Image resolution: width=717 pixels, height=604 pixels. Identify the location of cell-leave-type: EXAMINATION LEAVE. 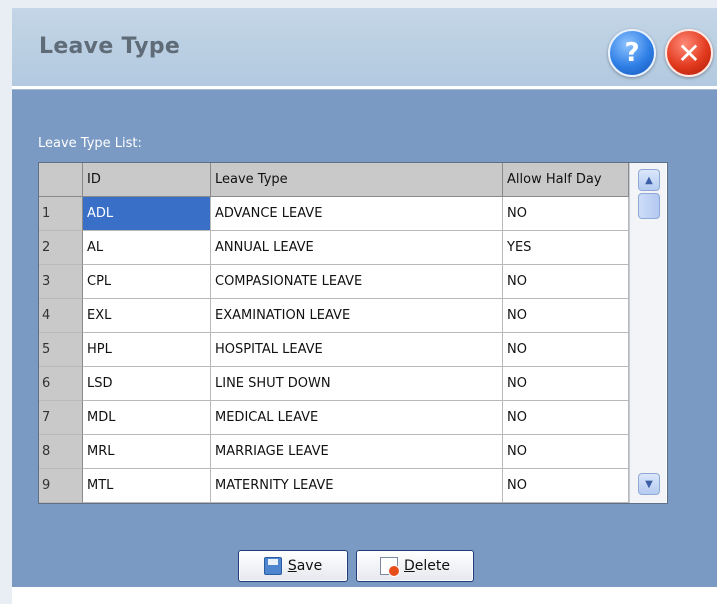
(357, 316).